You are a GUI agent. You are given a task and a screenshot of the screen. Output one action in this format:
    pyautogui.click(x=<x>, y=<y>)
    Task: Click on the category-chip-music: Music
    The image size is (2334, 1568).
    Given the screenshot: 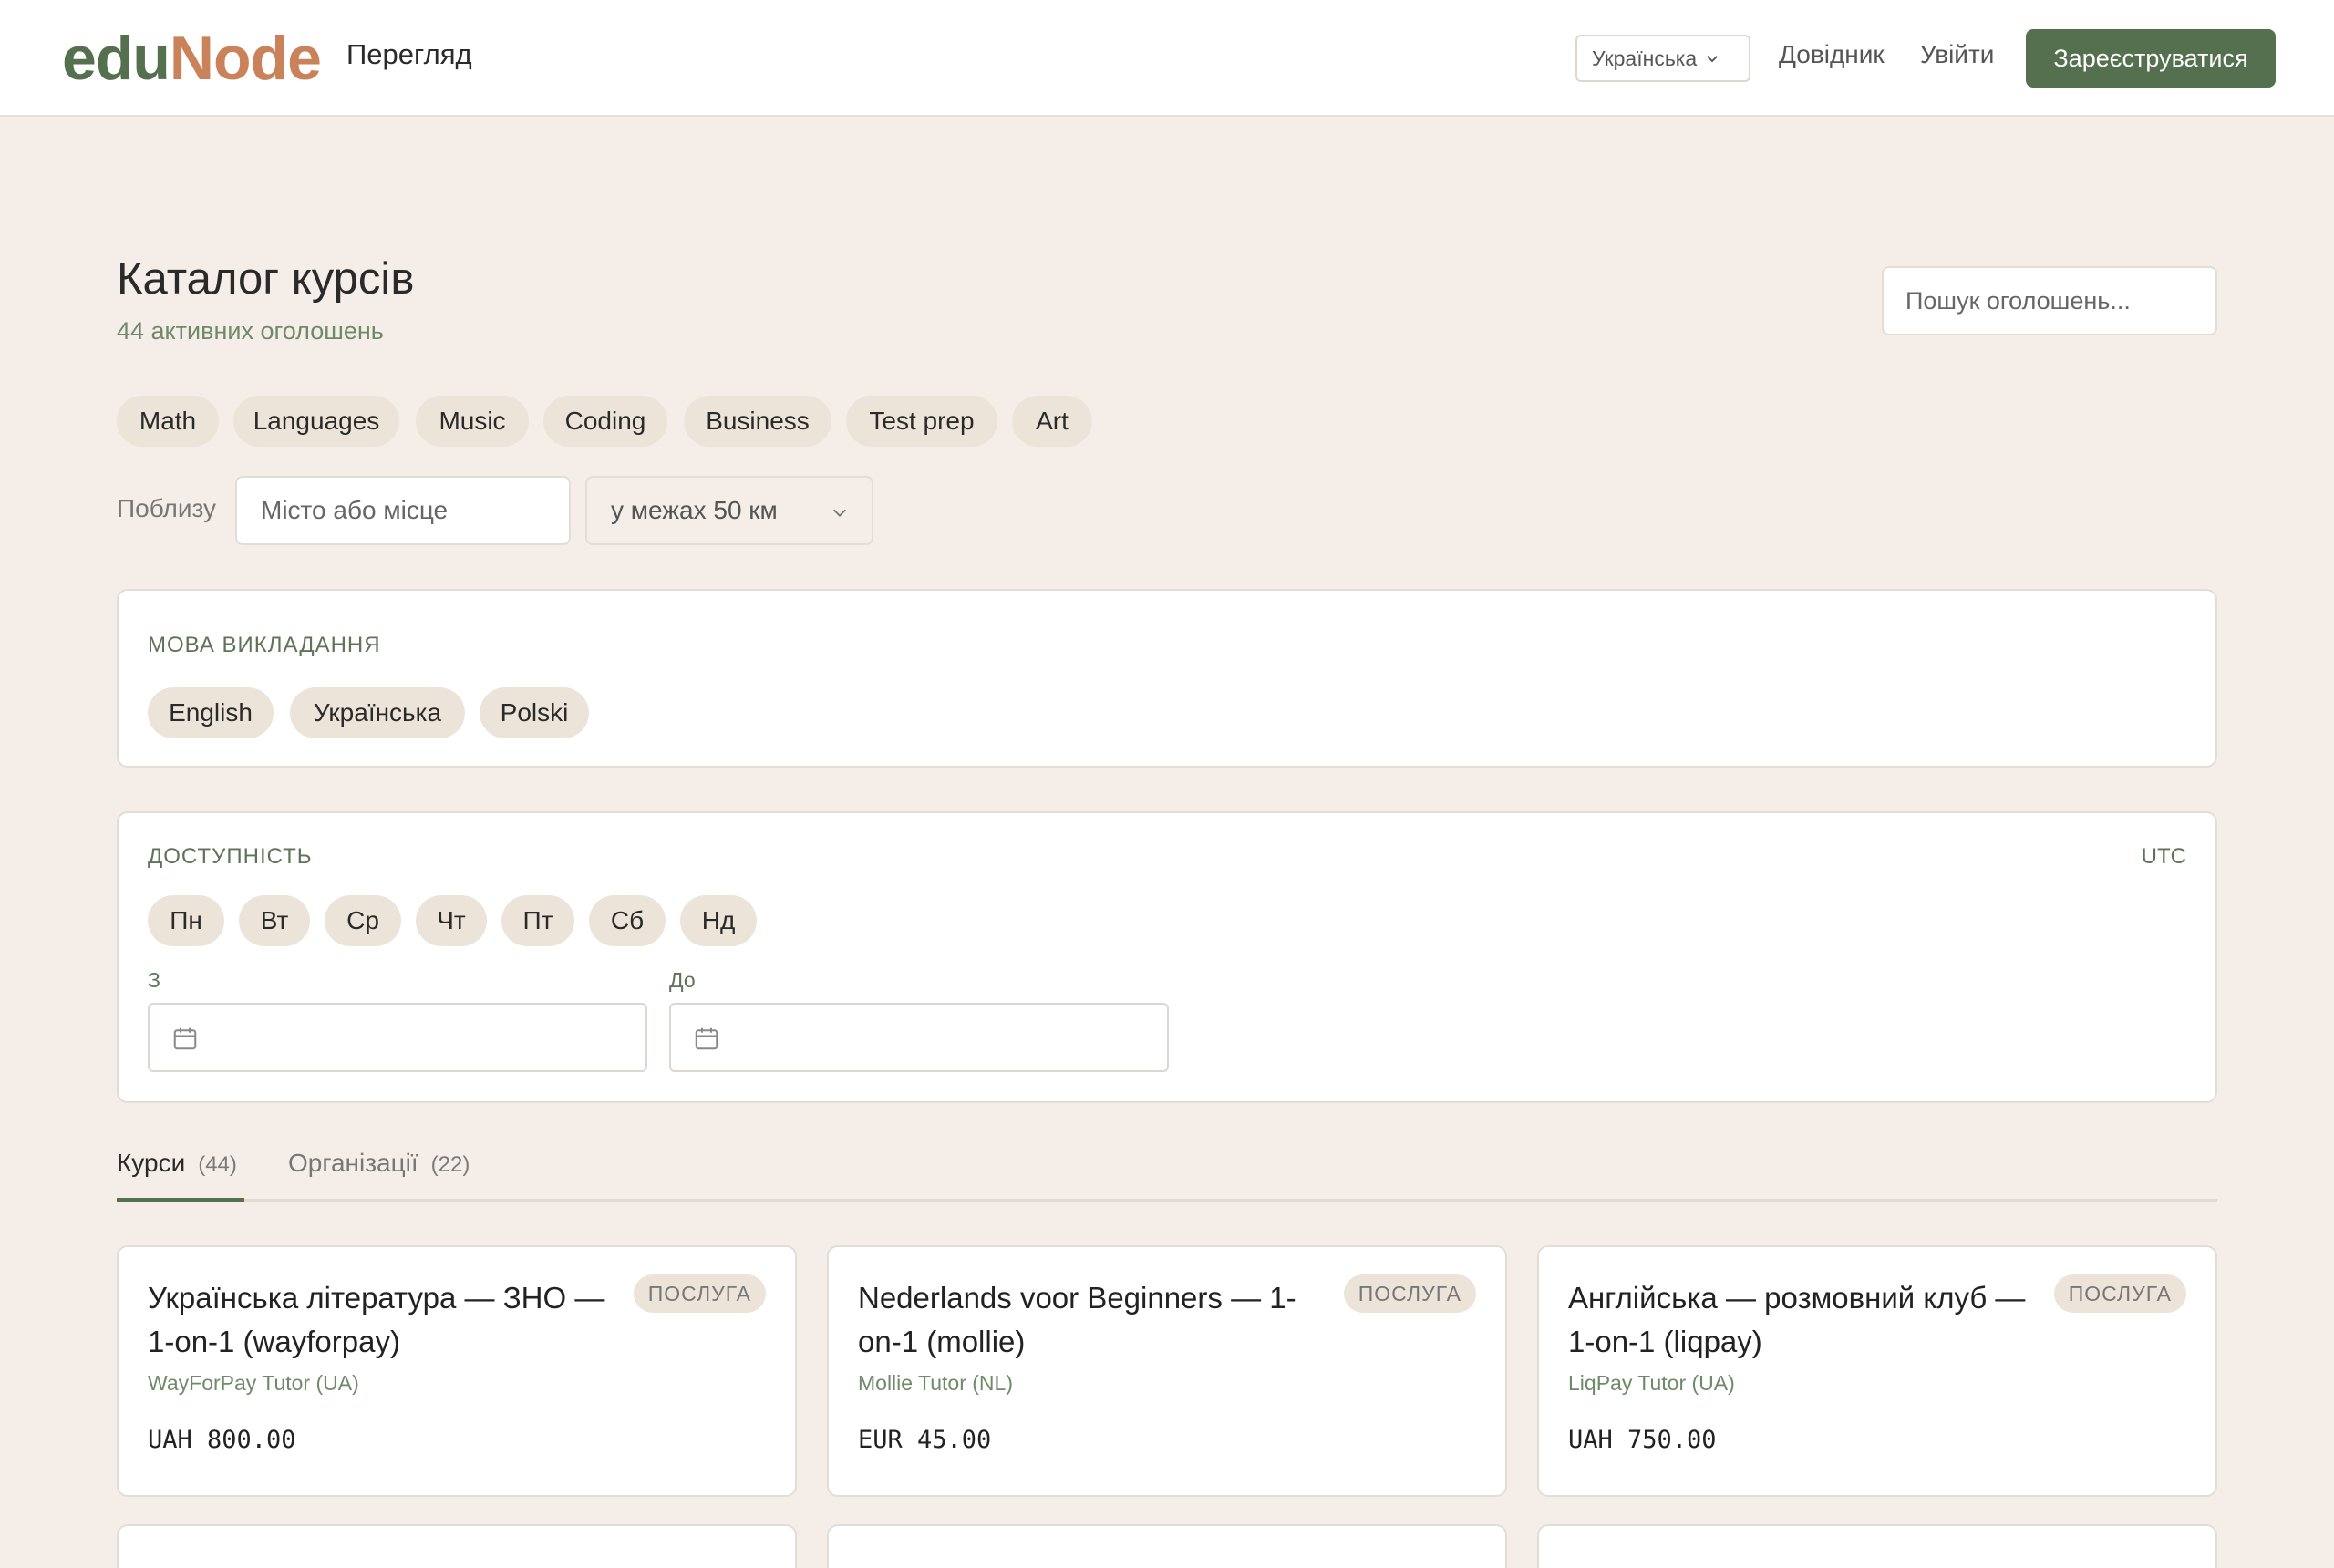 What is the action you would take?
    pyautogui.click(x=472, y=421)
    